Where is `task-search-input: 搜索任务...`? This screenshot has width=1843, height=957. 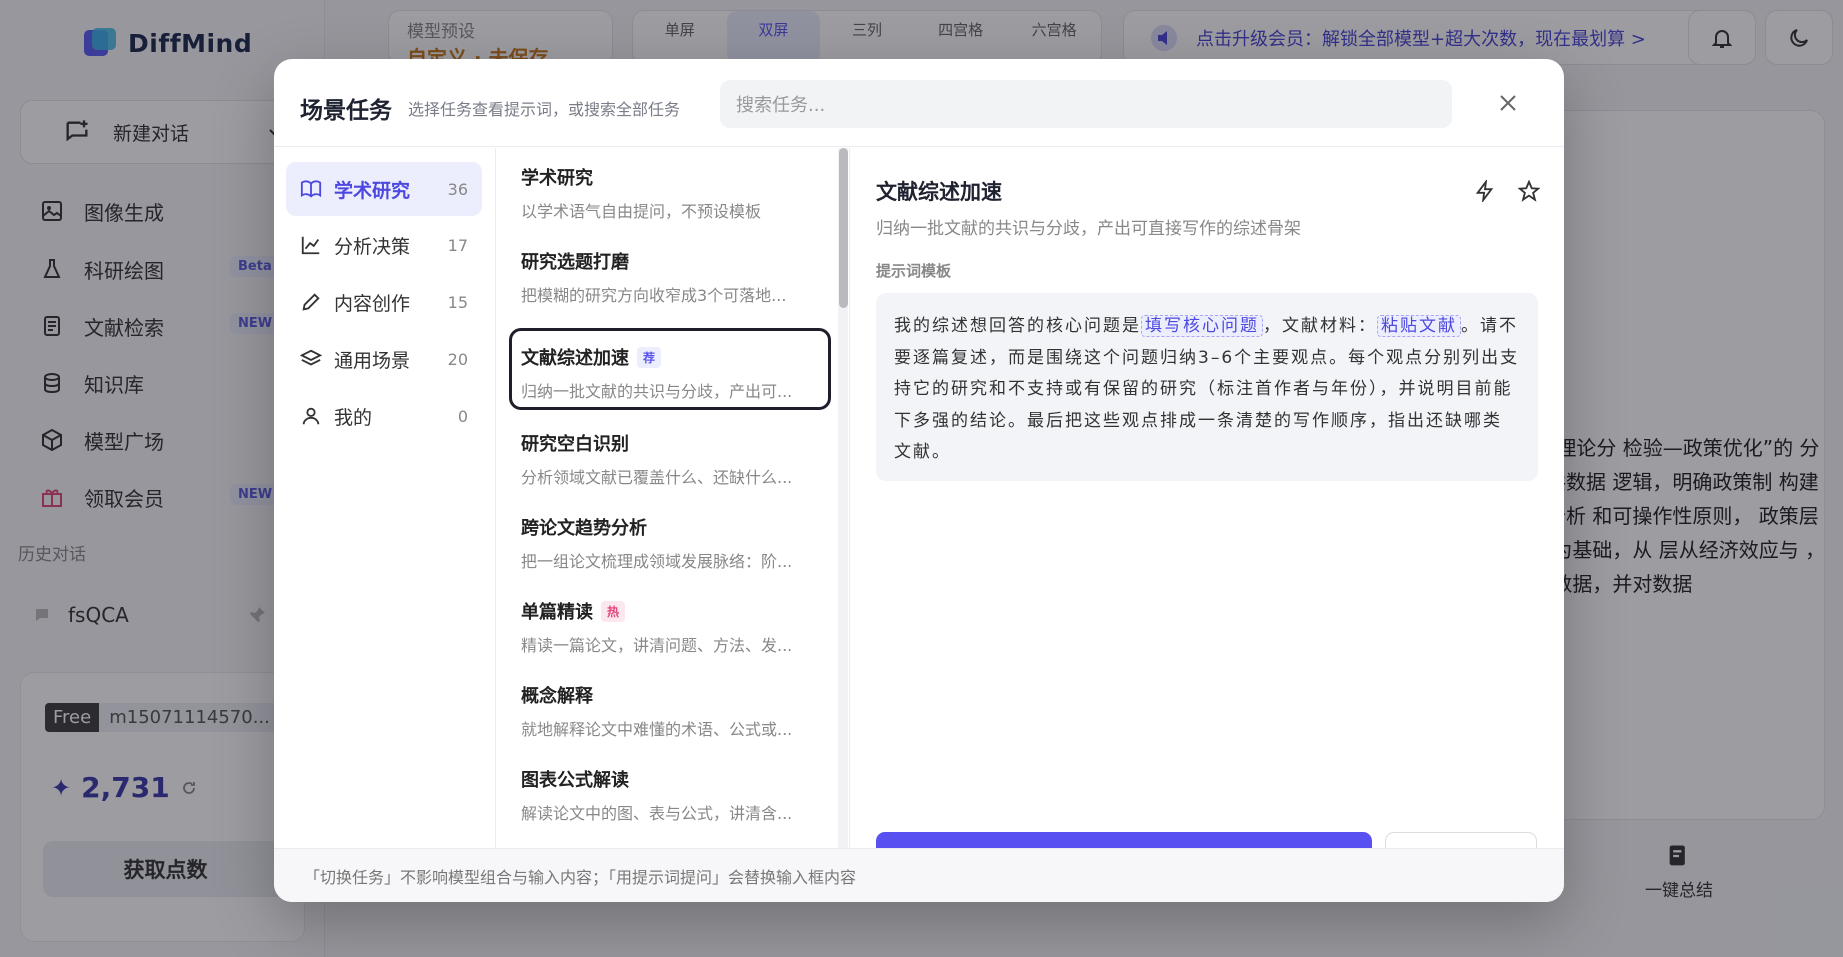 task-search-input: 搜索任务... is located at coordinates (1086, 104).